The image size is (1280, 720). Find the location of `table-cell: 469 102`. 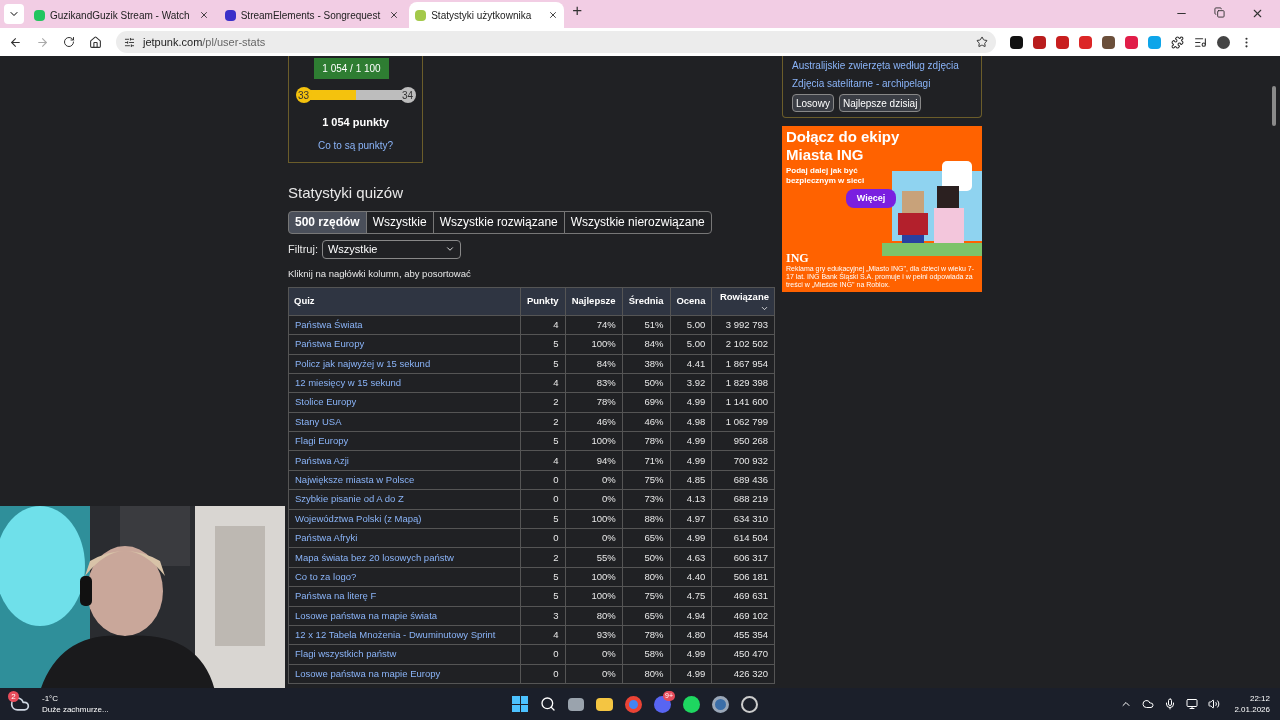

table-cell: 469 102 is located at coordinates (743, 616).